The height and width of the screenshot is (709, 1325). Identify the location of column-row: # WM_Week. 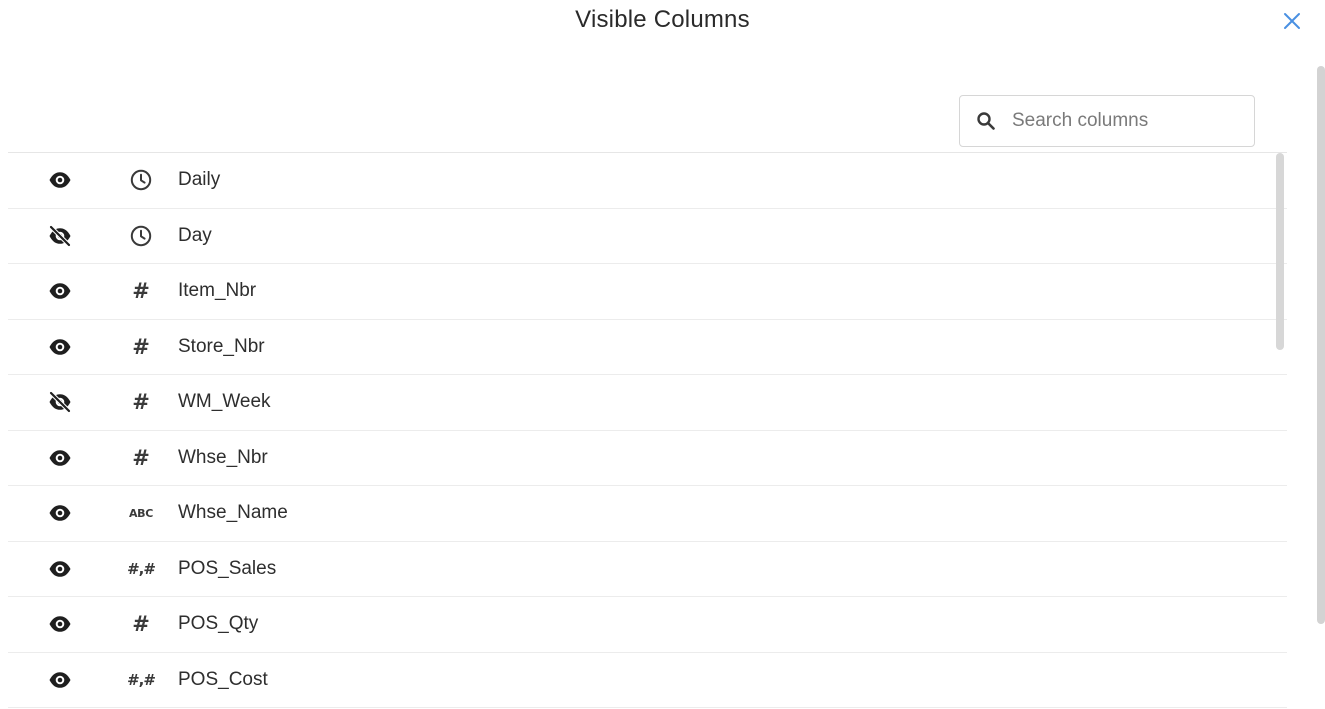
(647, 403).